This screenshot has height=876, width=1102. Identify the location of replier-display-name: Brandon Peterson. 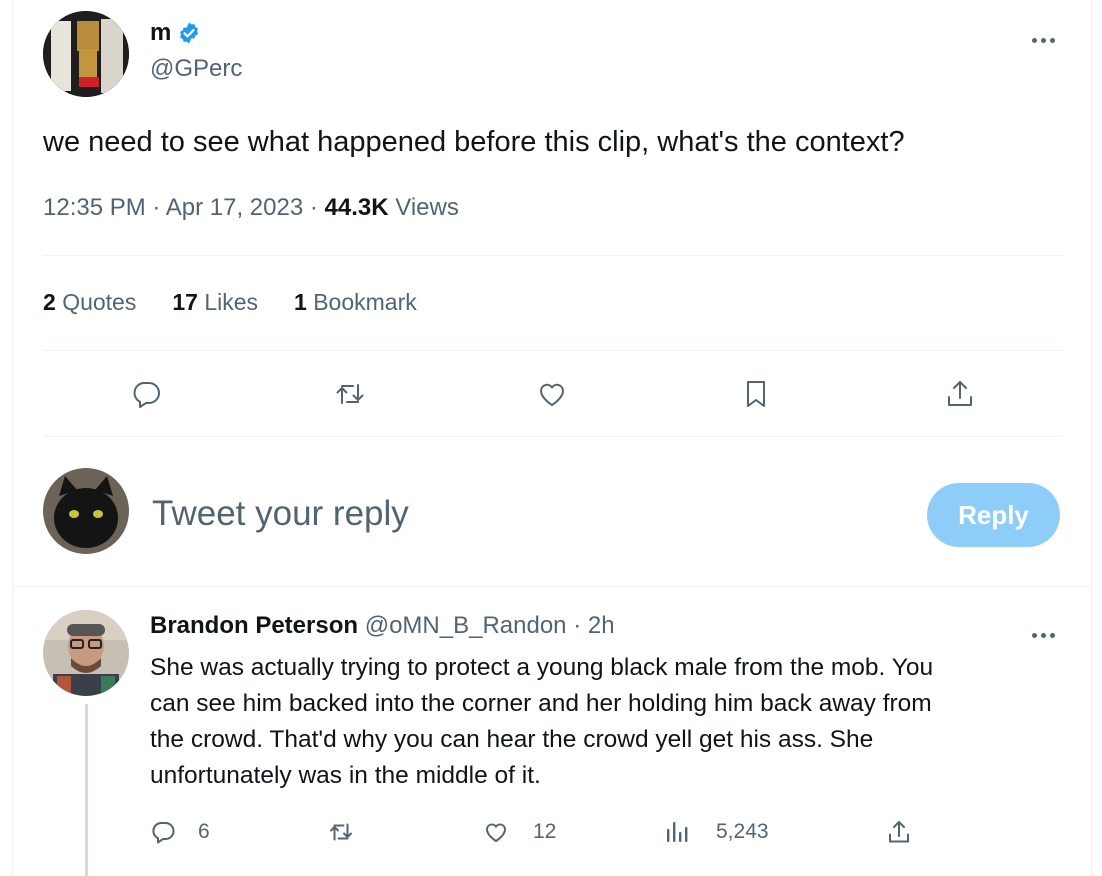
(254, 625).